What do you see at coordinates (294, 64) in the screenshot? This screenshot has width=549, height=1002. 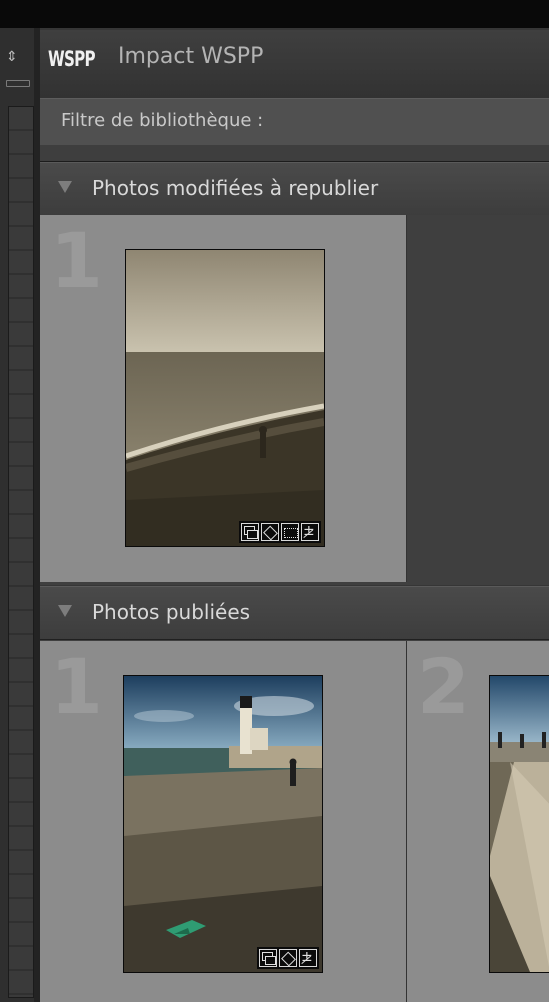 I see `service-header: WSPP Impact WSPP` at bounding box center [294, 64].